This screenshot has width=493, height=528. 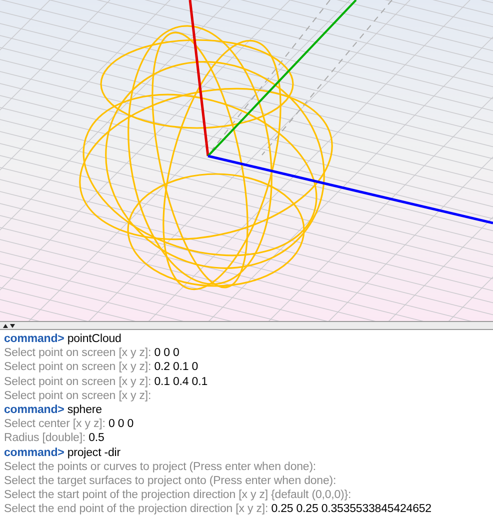 What do you see at coordinates (55, 438) in the screenshot?
I see `prompt-line: Radius [double]: 0.5` at bounding box center [55, 438].